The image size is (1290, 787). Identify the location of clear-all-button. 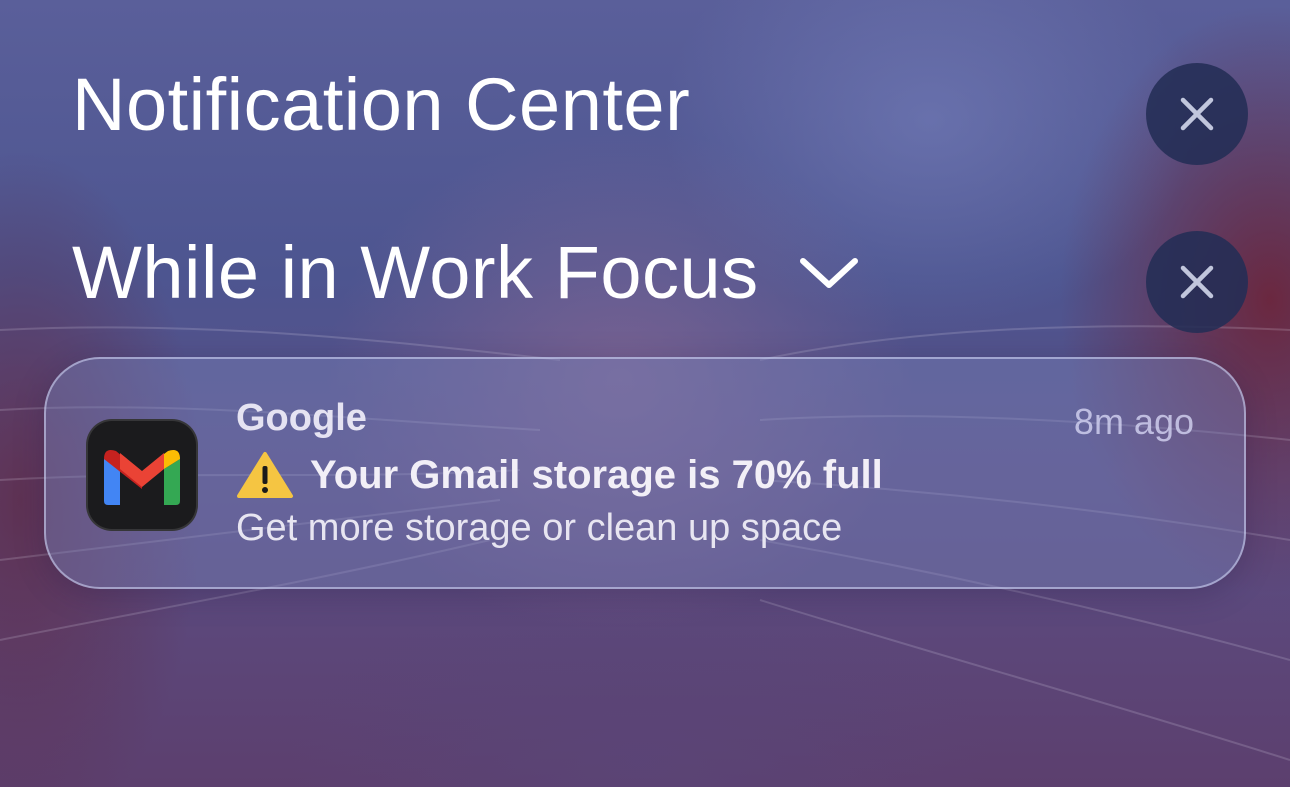
(1197, 114).